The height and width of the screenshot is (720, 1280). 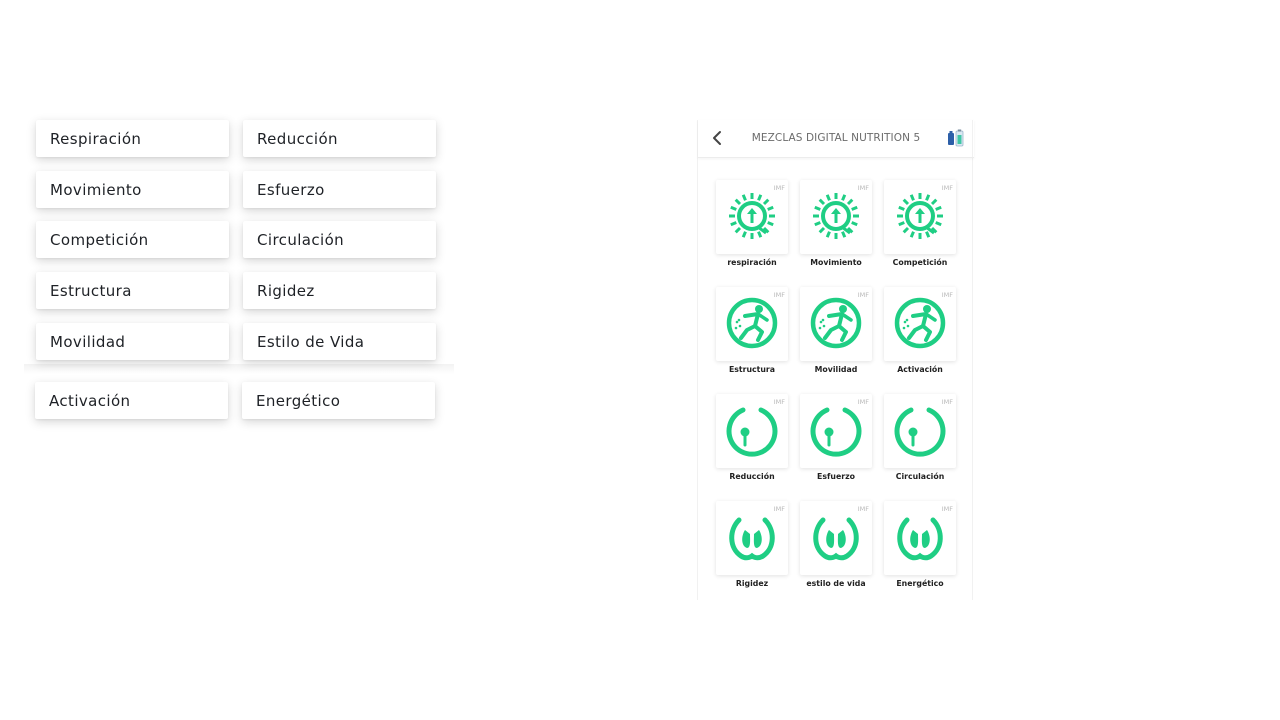 I want to click on rigidez-button: Rigidez, so click(x=339, y=290).